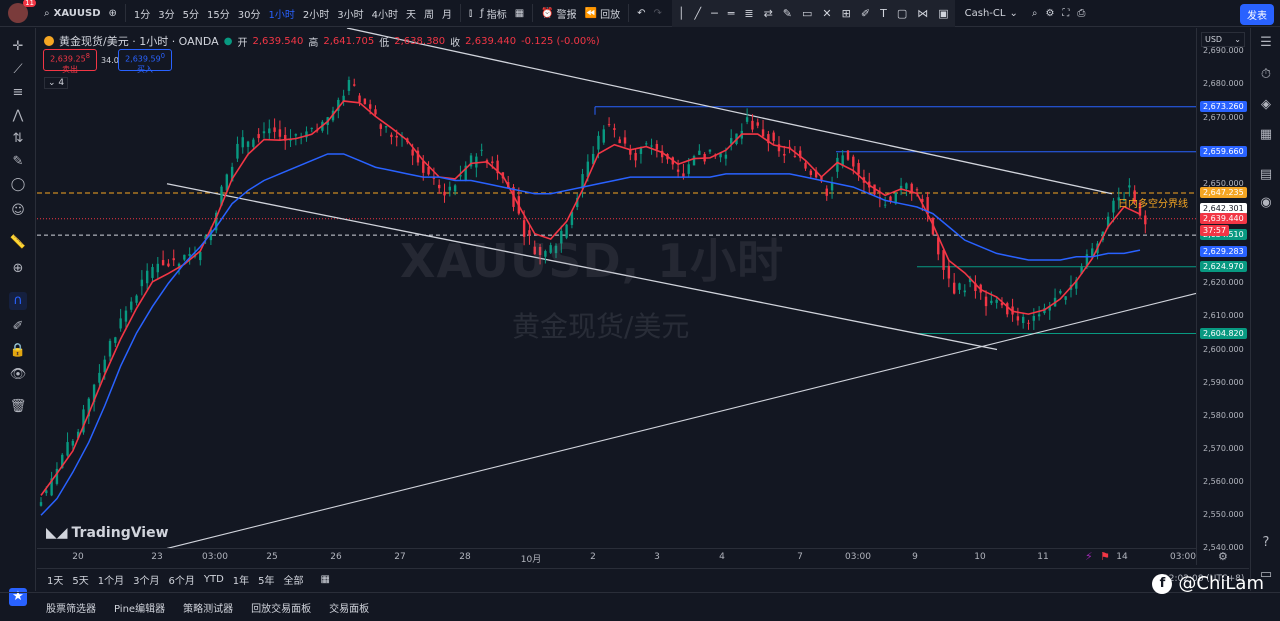  What do you see at coordinates (697, 13) in the screenshot?
I see `trendline-icon: ╱` at bounding box center [697, 13].